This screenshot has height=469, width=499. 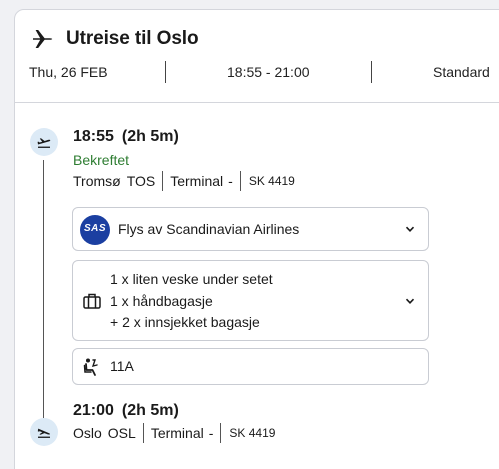 I want to click on departure-time: 18:55, so click(x=93, y=136).